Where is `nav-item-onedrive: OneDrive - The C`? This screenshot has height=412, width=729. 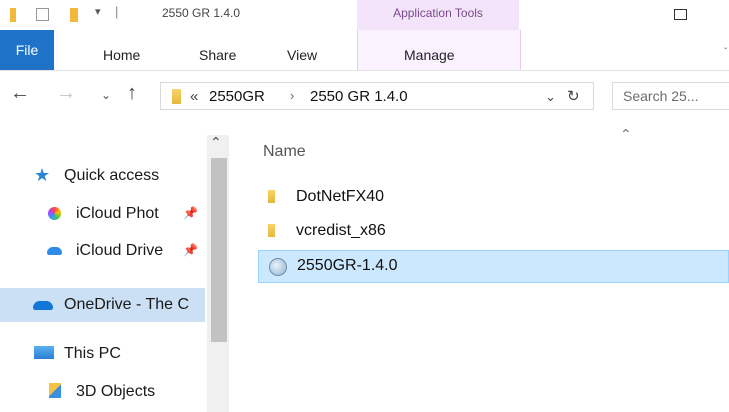 nav-item-onedrive: OneDrive - The C is located at coordinates (102, 305).